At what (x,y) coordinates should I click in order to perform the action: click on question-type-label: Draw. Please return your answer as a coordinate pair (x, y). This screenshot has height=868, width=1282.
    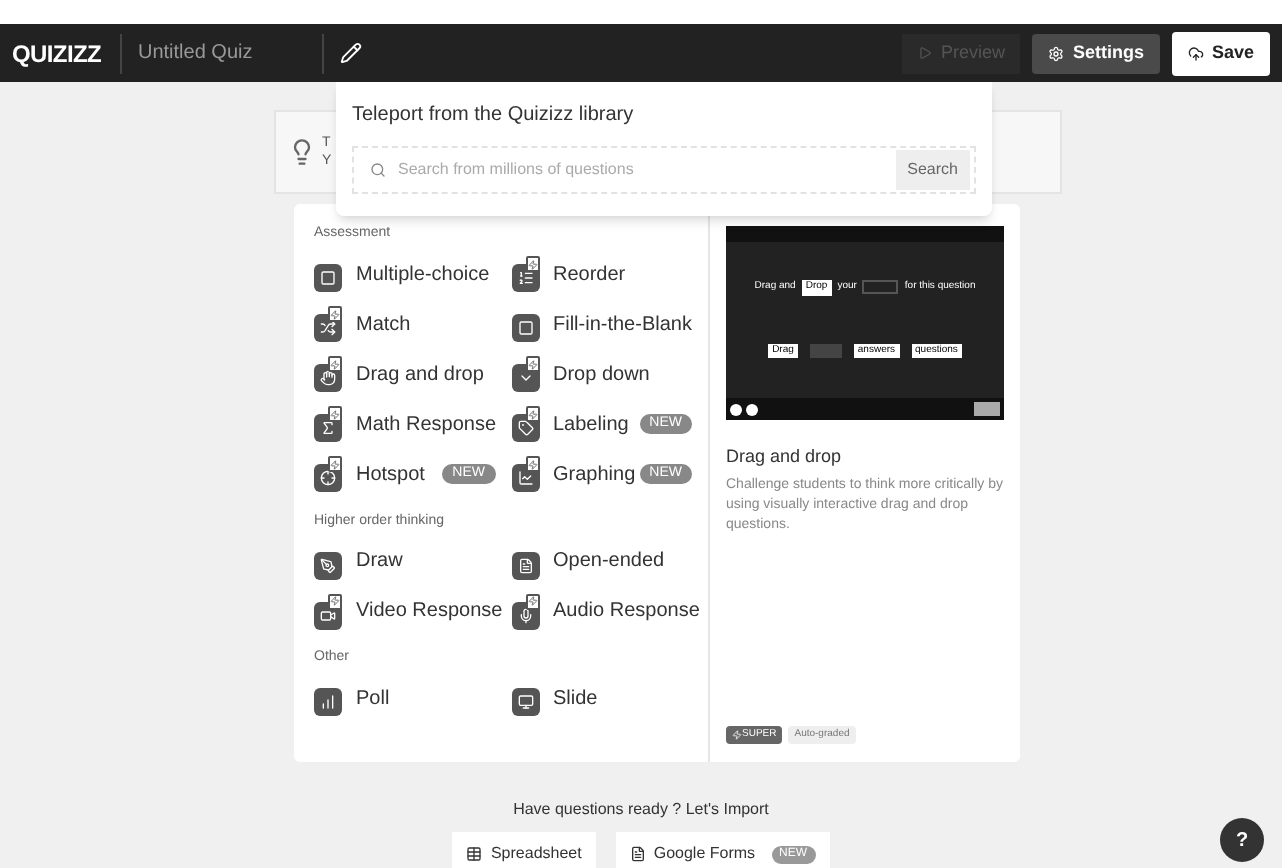
    Looking at the image, I should click on (379, 561).